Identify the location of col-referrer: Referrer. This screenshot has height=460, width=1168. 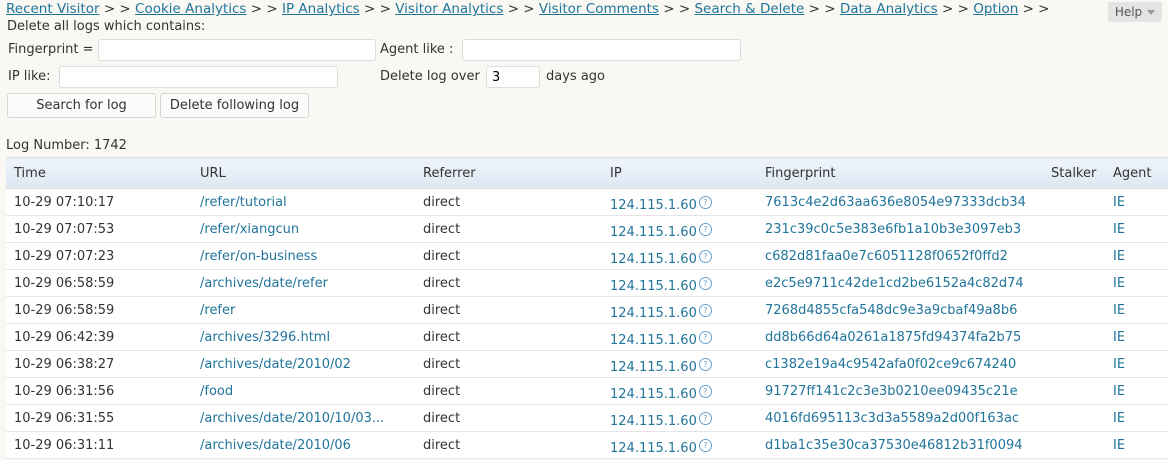
(508, 173).